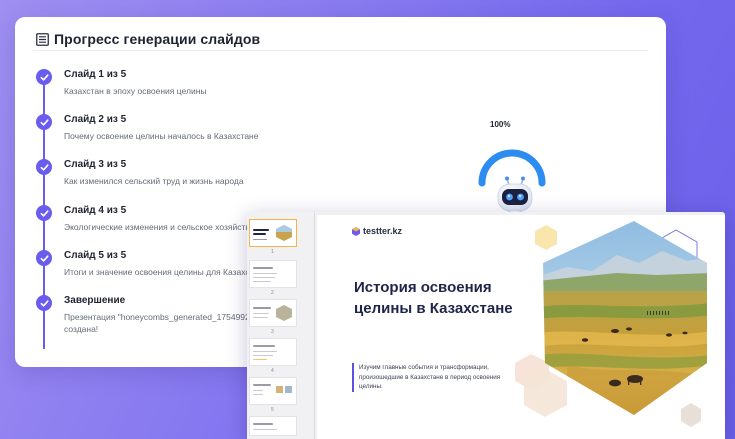  I want to click on testter-logo-icon, so click(356, 231).